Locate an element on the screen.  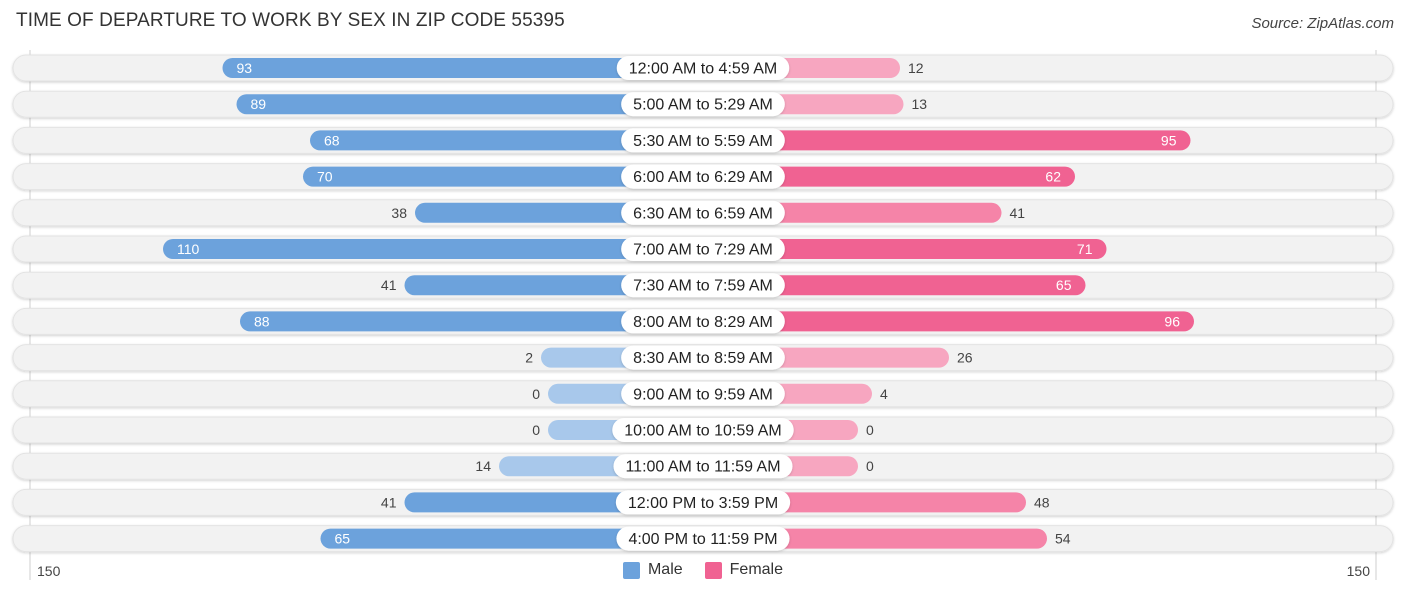
category-label: 7:00 AM to 7:29 AM is located at coordinates (703, 250).